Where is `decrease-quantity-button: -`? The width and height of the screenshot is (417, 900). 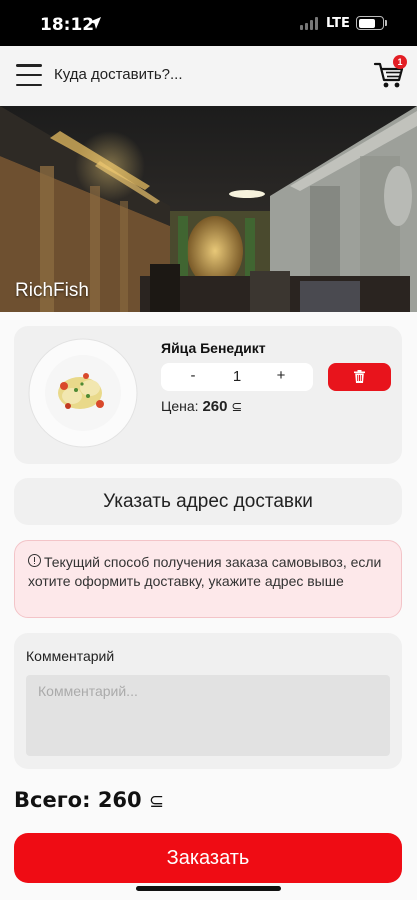 decrease-quantity-button: - is located at coordinates (193, 375).